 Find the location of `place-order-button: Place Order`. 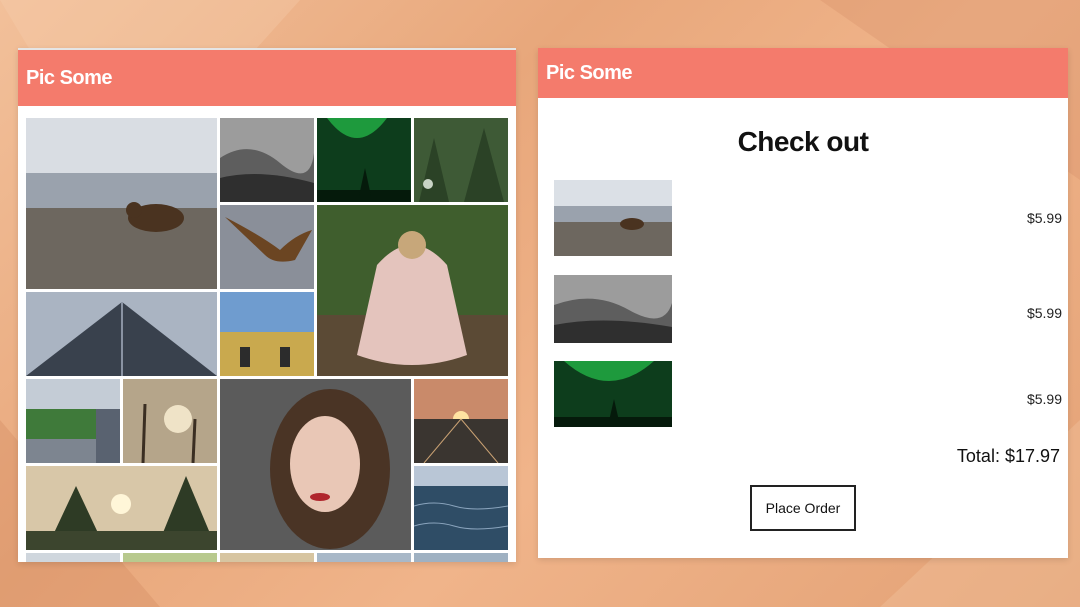

place-order-button: Place Order is located at coordinates (803, 508).